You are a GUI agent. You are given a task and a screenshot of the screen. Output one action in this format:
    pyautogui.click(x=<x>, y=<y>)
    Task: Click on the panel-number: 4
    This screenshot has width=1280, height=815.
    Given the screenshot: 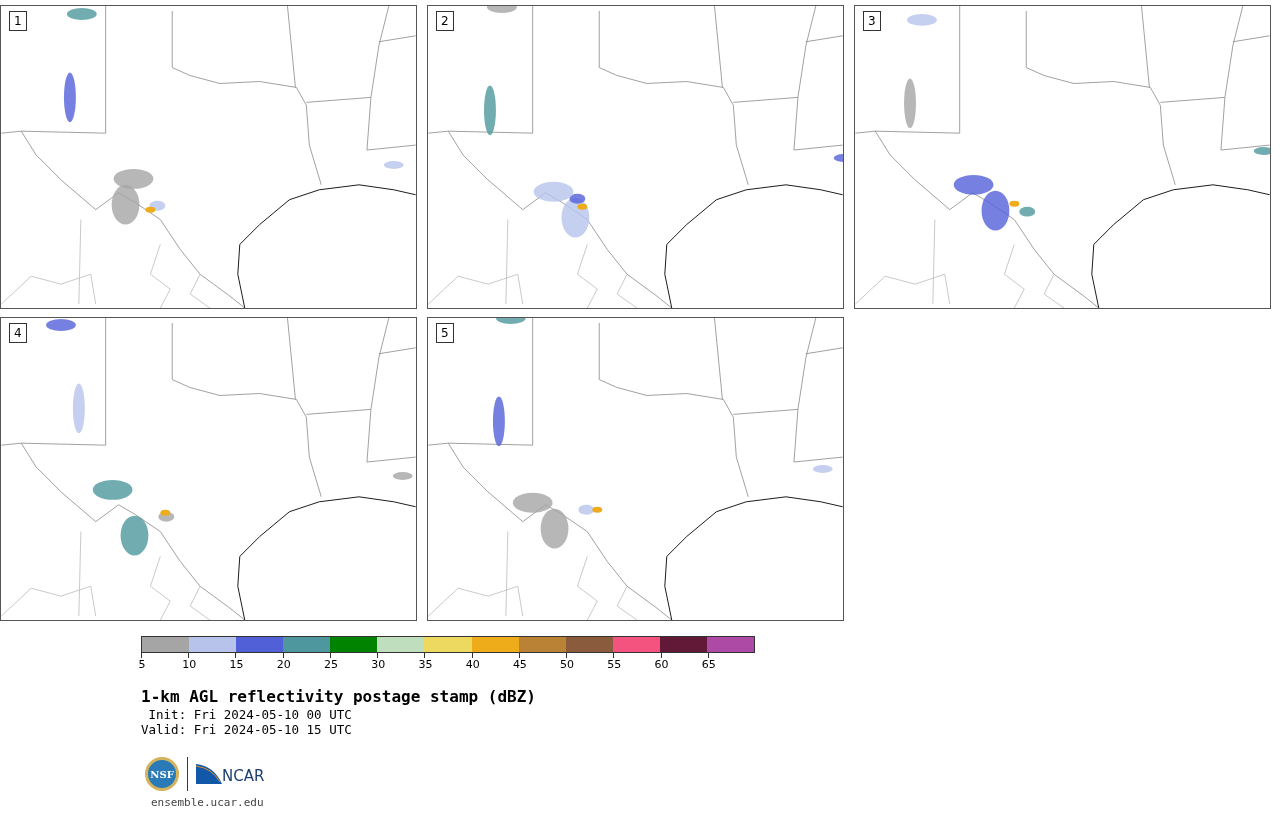 What is the action you would take?
    pyautogui.click(x=18, y=333)
    